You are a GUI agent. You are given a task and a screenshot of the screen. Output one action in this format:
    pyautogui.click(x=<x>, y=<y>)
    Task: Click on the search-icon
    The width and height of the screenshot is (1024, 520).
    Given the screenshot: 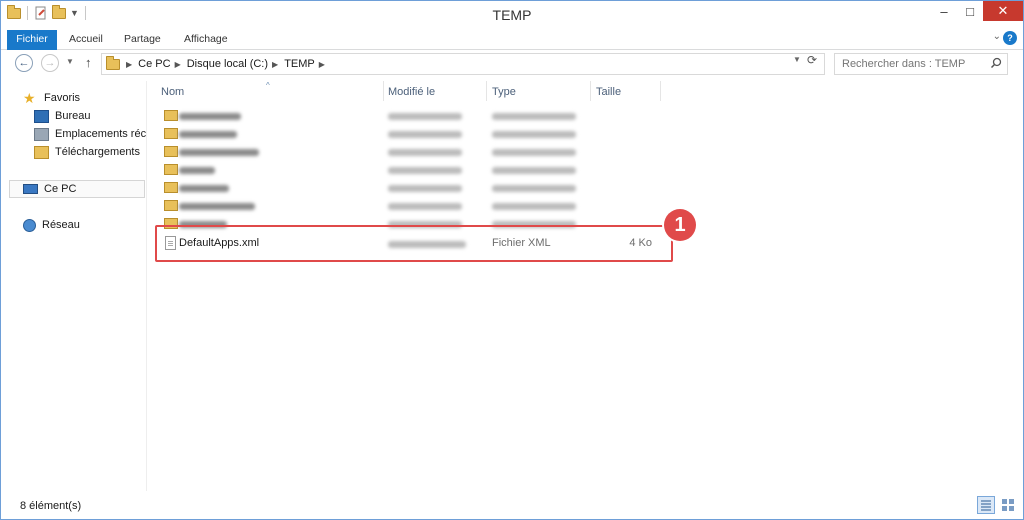 What is the action you would take?
    pyautogui.click(x=996, y=63)
    